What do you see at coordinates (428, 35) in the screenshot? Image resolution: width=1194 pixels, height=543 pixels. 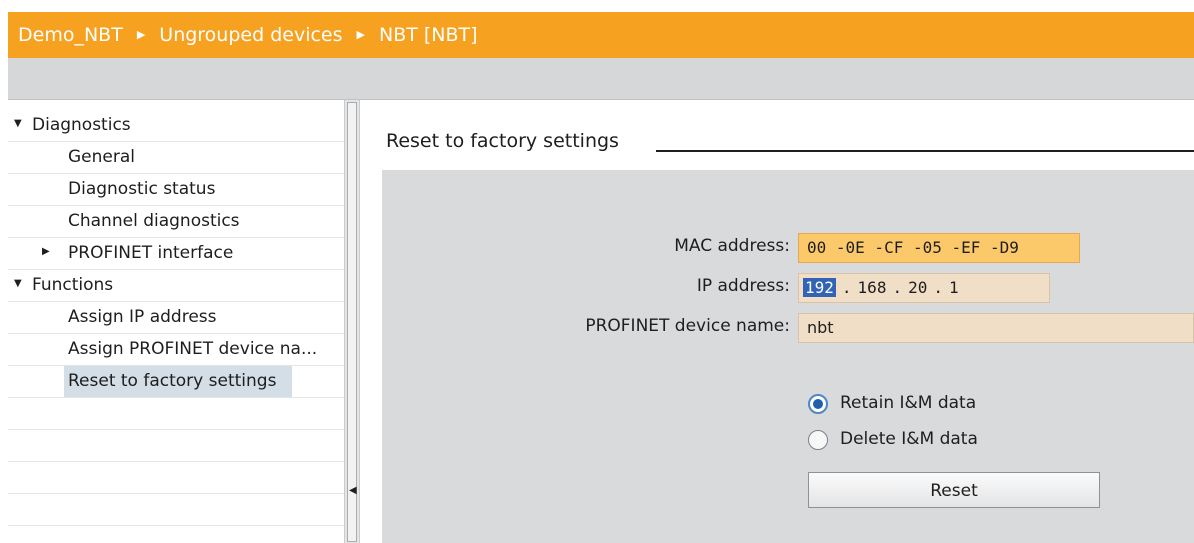 I see `breadcrumb-item-device: NBT [NBT]` at bounding box center [428, 35].